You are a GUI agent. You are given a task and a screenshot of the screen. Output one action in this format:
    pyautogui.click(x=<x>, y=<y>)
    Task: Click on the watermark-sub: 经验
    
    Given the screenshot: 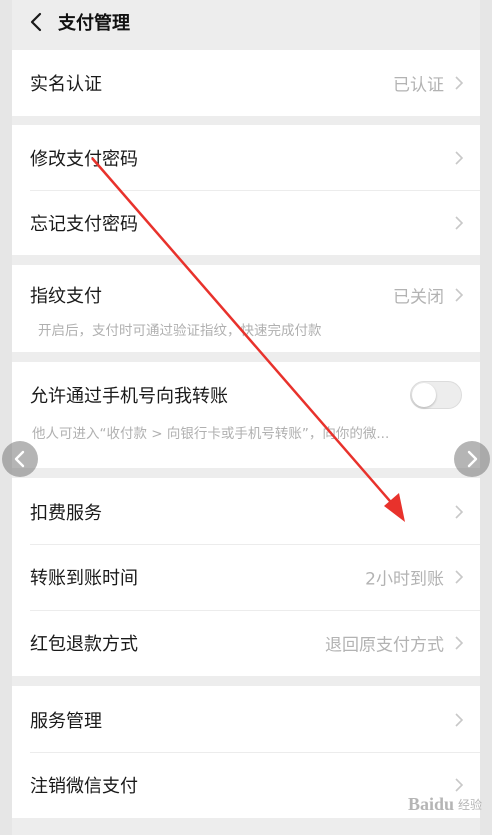 What is the action you would take?
    pyautogui.click(x=469, y=805)
    